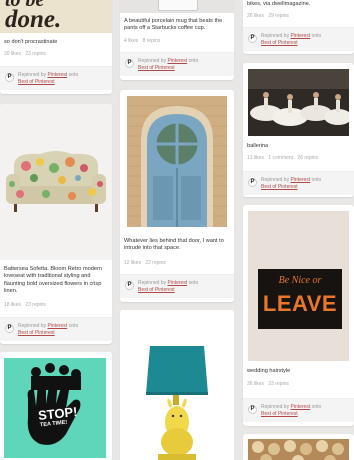  I want to click on pin-image-ballerina, so click(298, 102).